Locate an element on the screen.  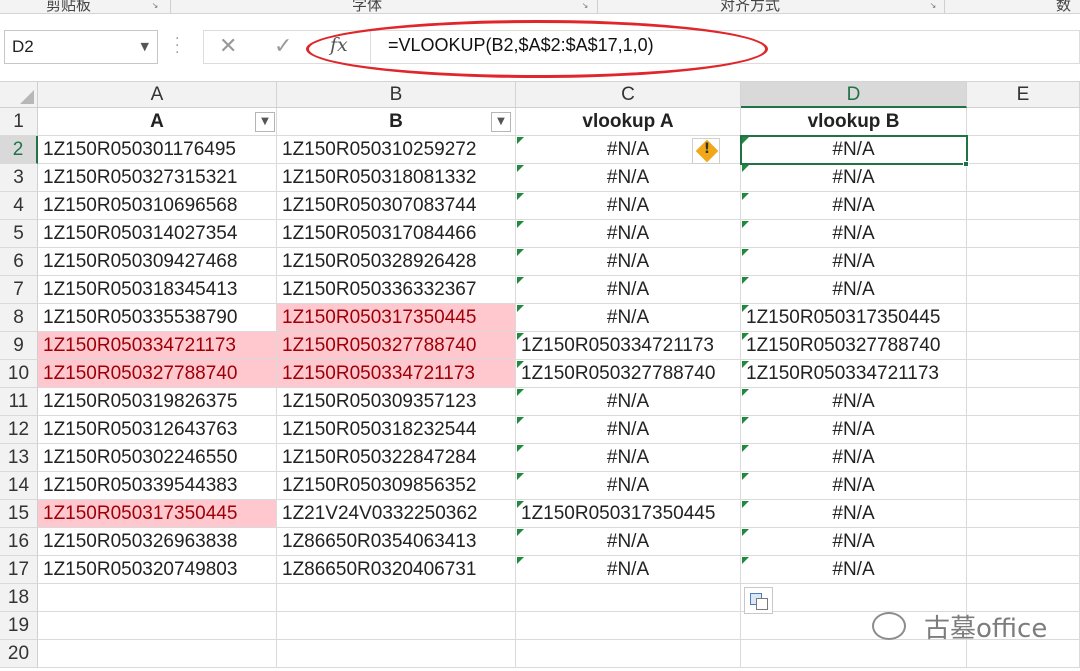
row-header-9: 9 is located at coordinates (19, 346).